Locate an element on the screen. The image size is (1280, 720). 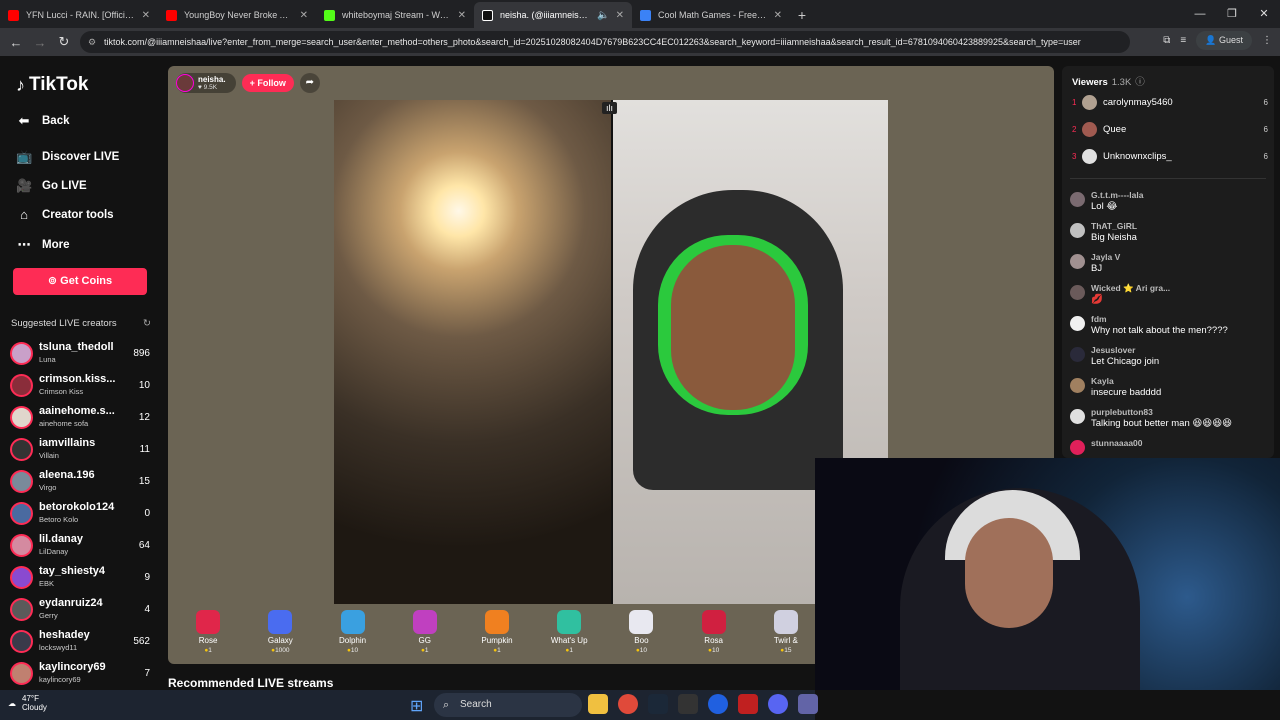
follow-button: + Follow is located at coordinates (267, 83).